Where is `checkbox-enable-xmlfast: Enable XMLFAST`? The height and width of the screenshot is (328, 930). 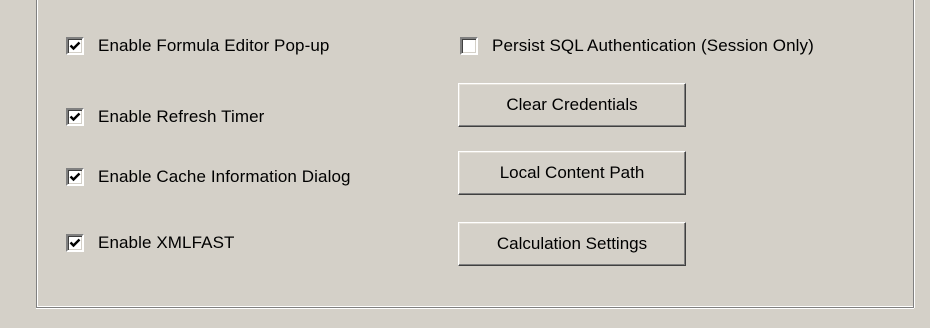 checkbox-enable-xmlfast: Enable XMLFAST is located at coordinates (150, 243).